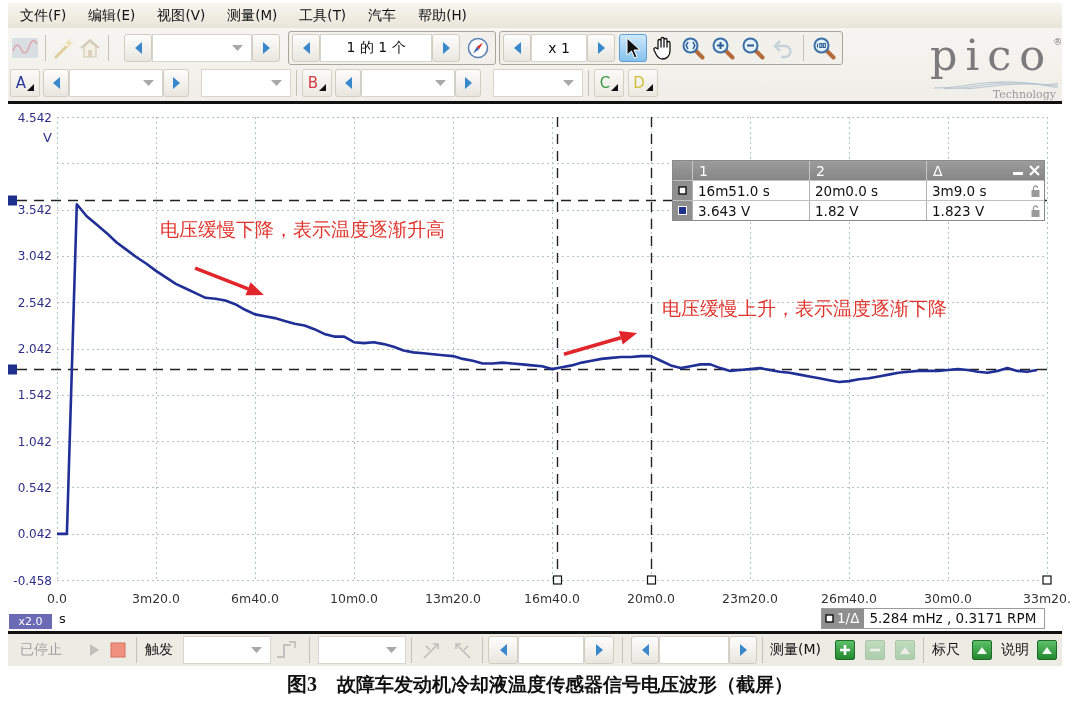 This screenshot has height=703, width=1080. What do you see at coordinates (996, 55) in the screenshot?
I see `logo-text: pico$^{®}$` at bounding box center [996, 55].